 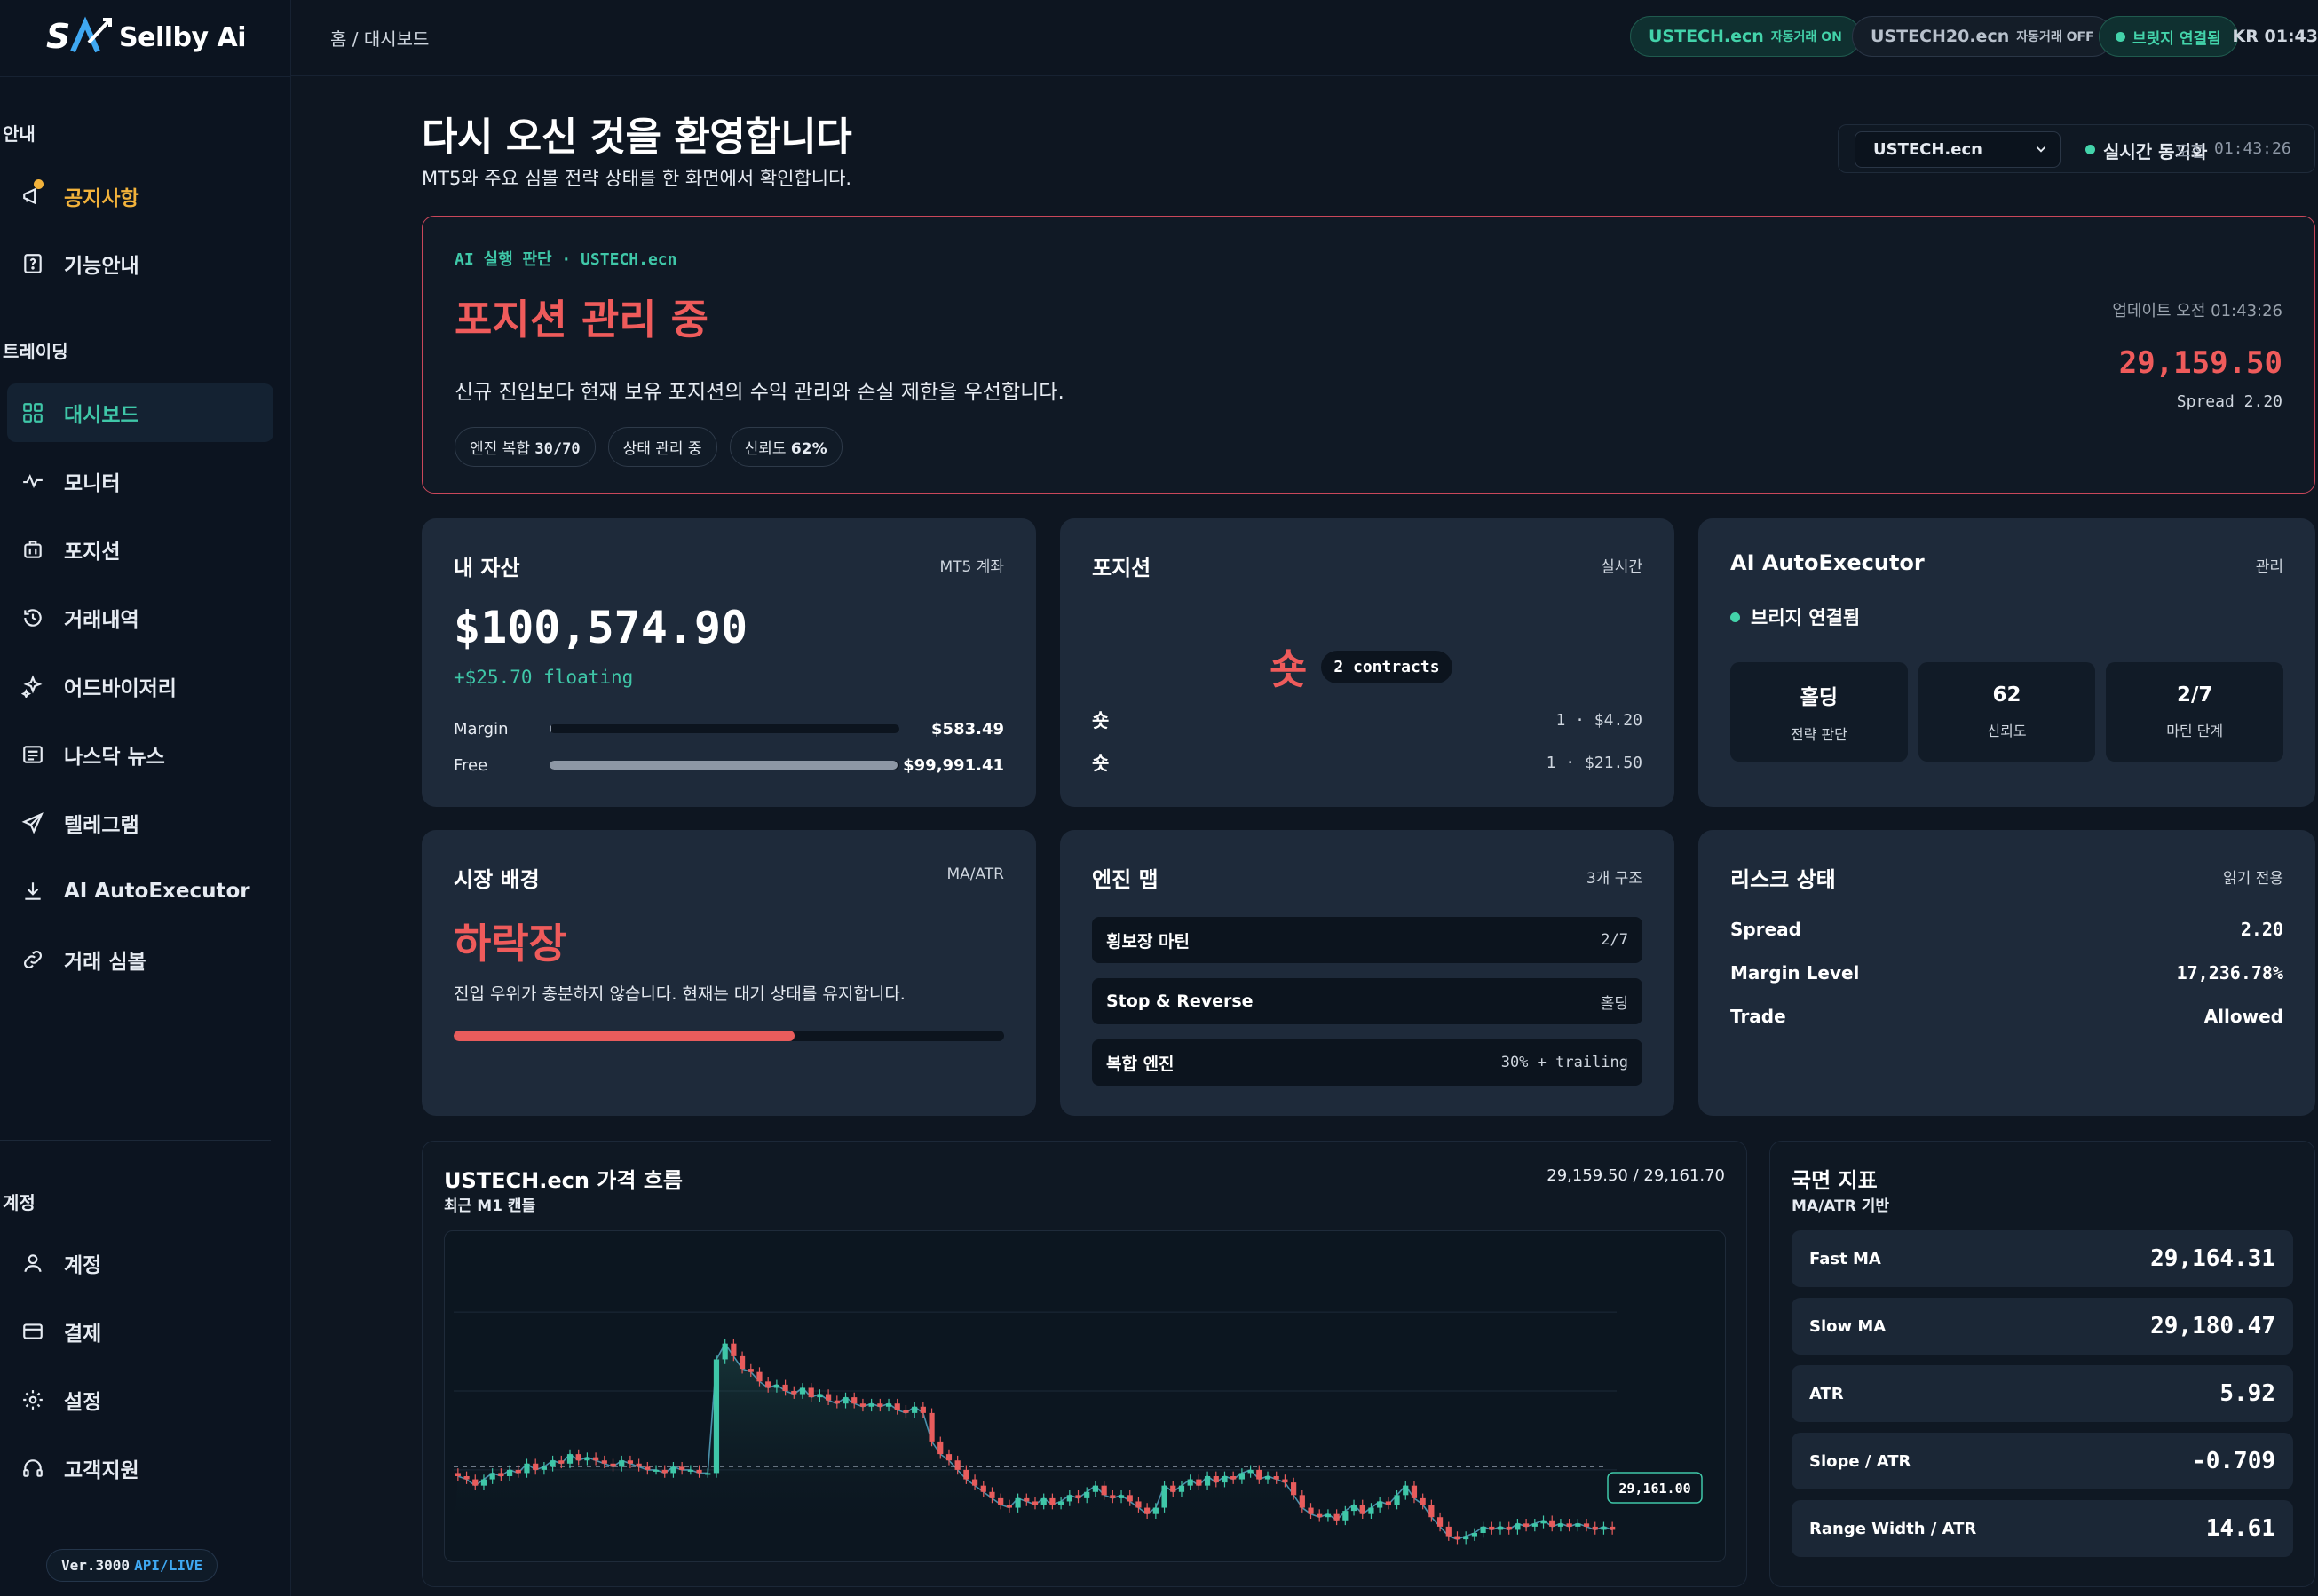 I want to click on news-icon, so click(x=32, y=754).